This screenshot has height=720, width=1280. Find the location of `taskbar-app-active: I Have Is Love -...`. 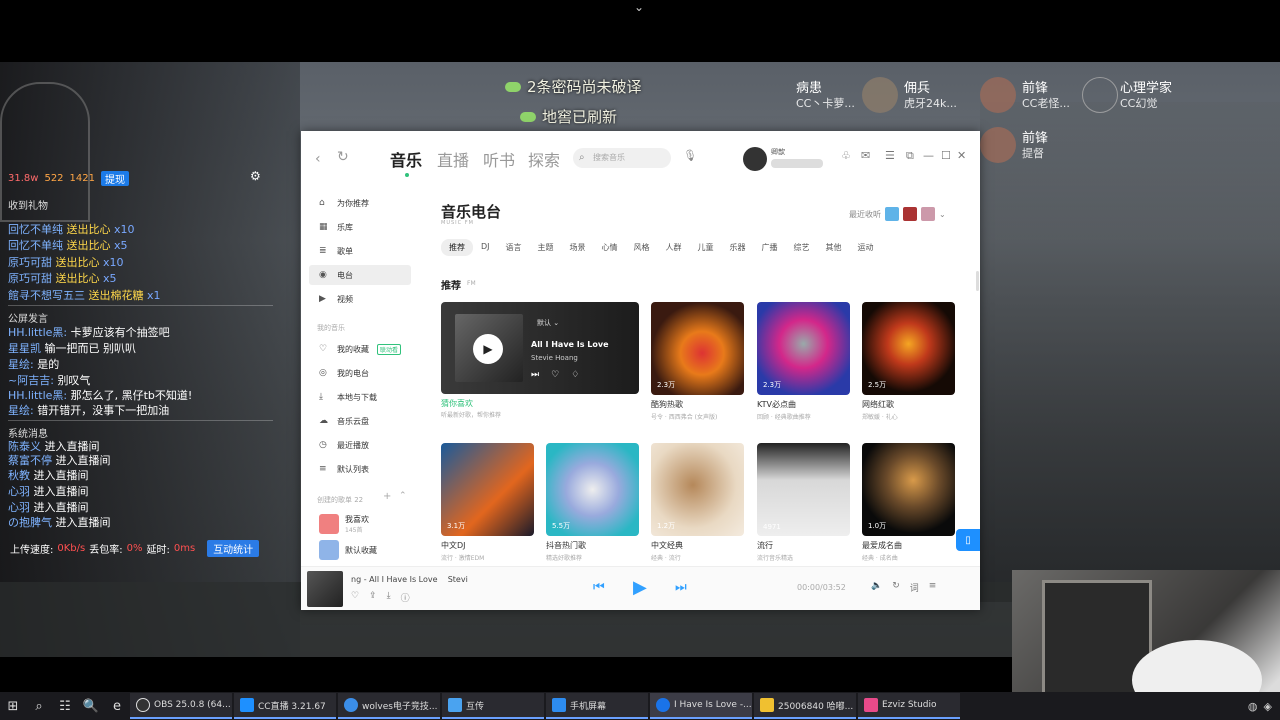

taskbar-app-active: I Have Is Love -... is located at coordinates (701, 706).